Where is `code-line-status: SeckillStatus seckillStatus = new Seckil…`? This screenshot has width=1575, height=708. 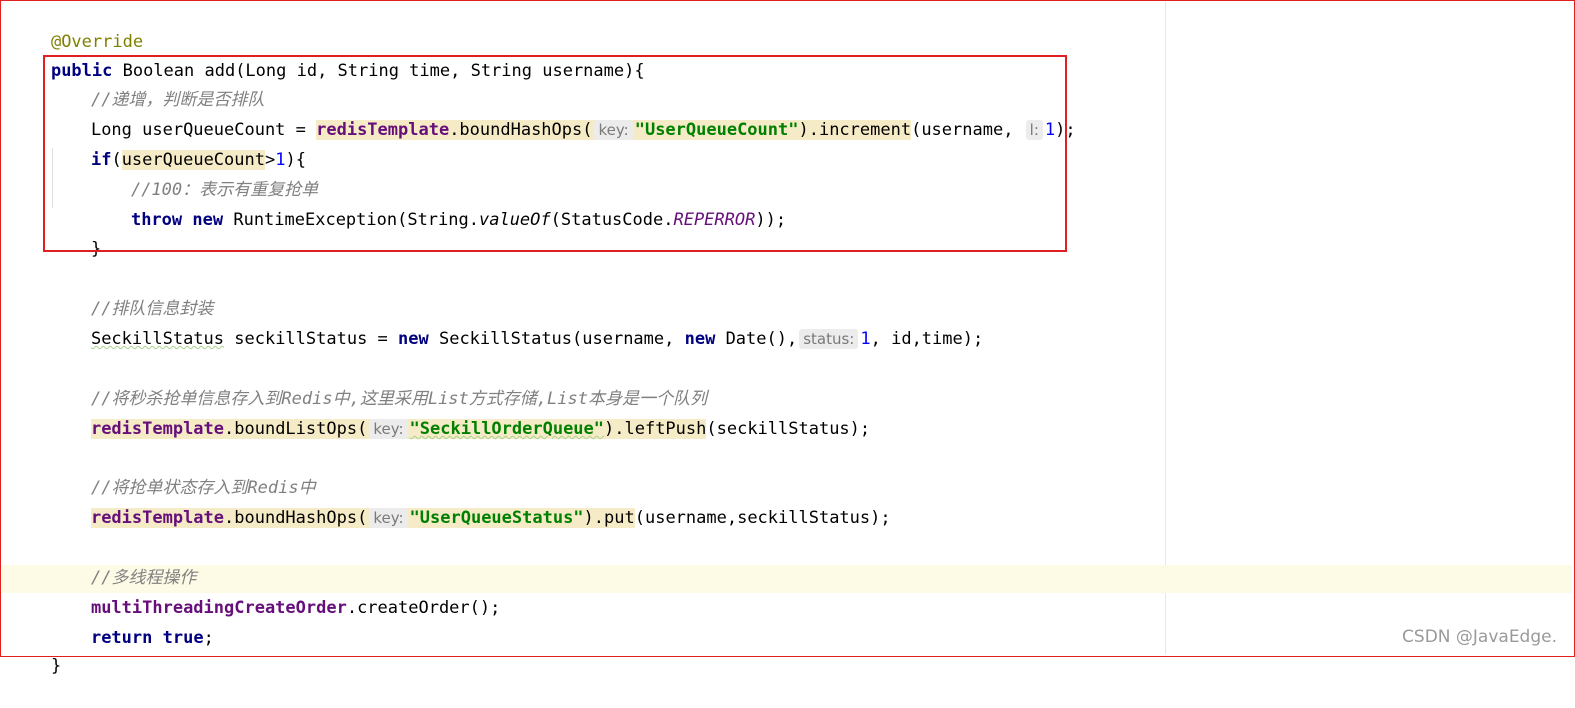 code-line-status: SeckillStatus seckillStatus = new Seckil… is located at coordinates (516, 323).